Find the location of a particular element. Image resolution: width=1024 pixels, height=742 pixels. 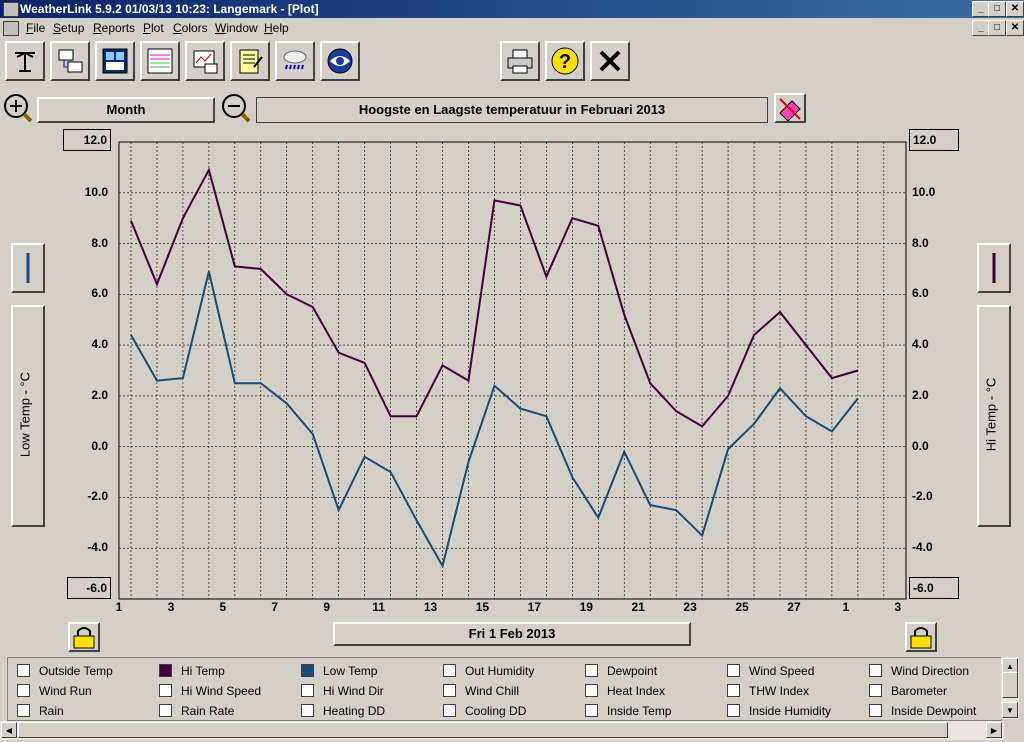

legend-label: Wind Chill is located at coordinates (492, 691).